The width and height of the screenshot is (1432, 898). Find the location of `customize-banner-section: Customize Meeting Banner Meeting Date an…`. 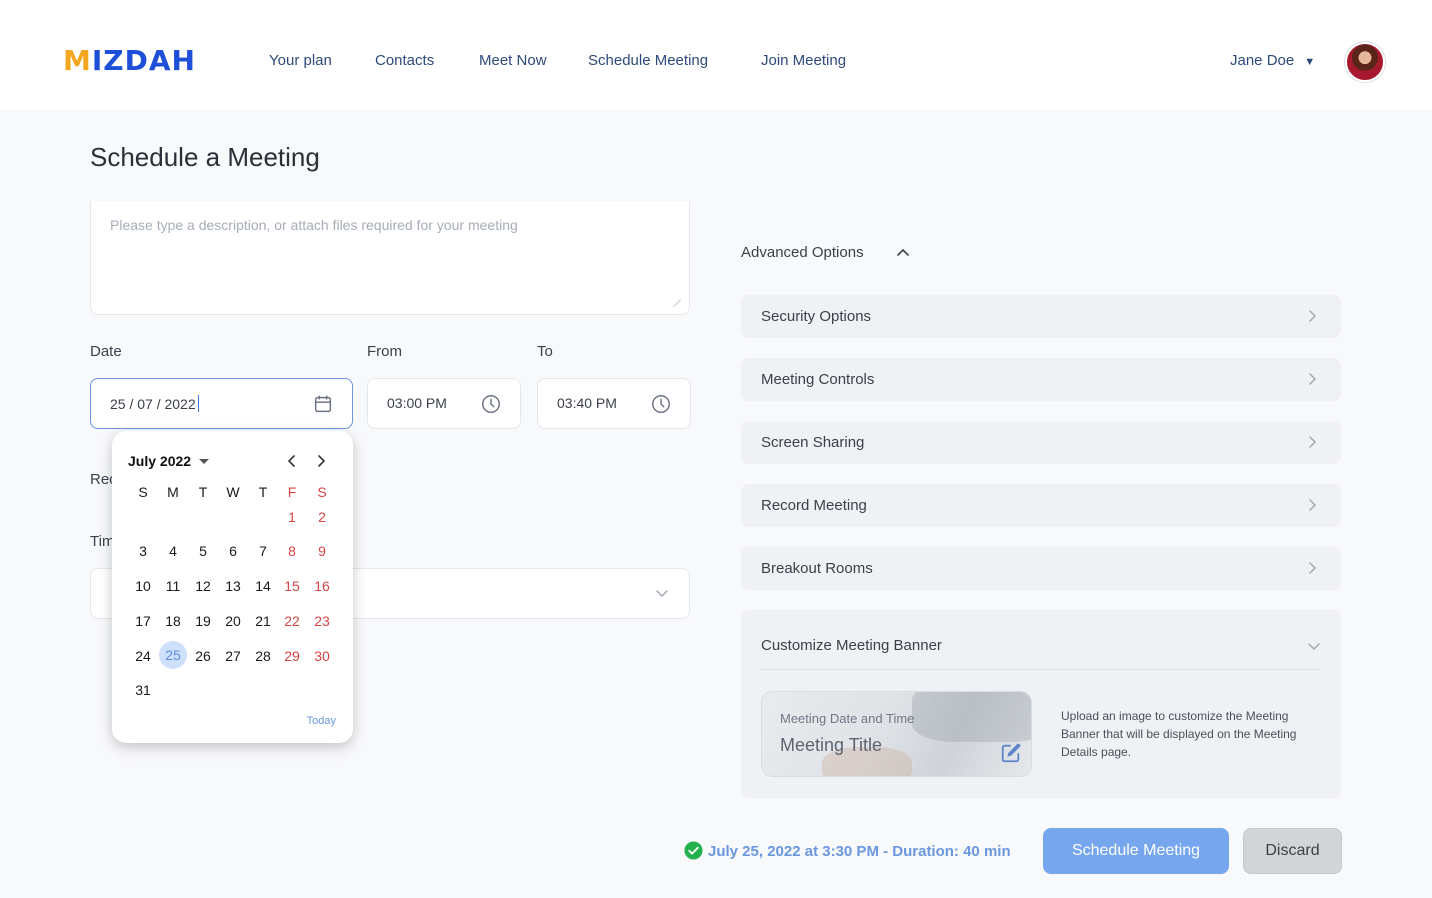

customize-banner-section: Customize Meeting Banner Meeting Date an… is located at coordinates (1041, 704).